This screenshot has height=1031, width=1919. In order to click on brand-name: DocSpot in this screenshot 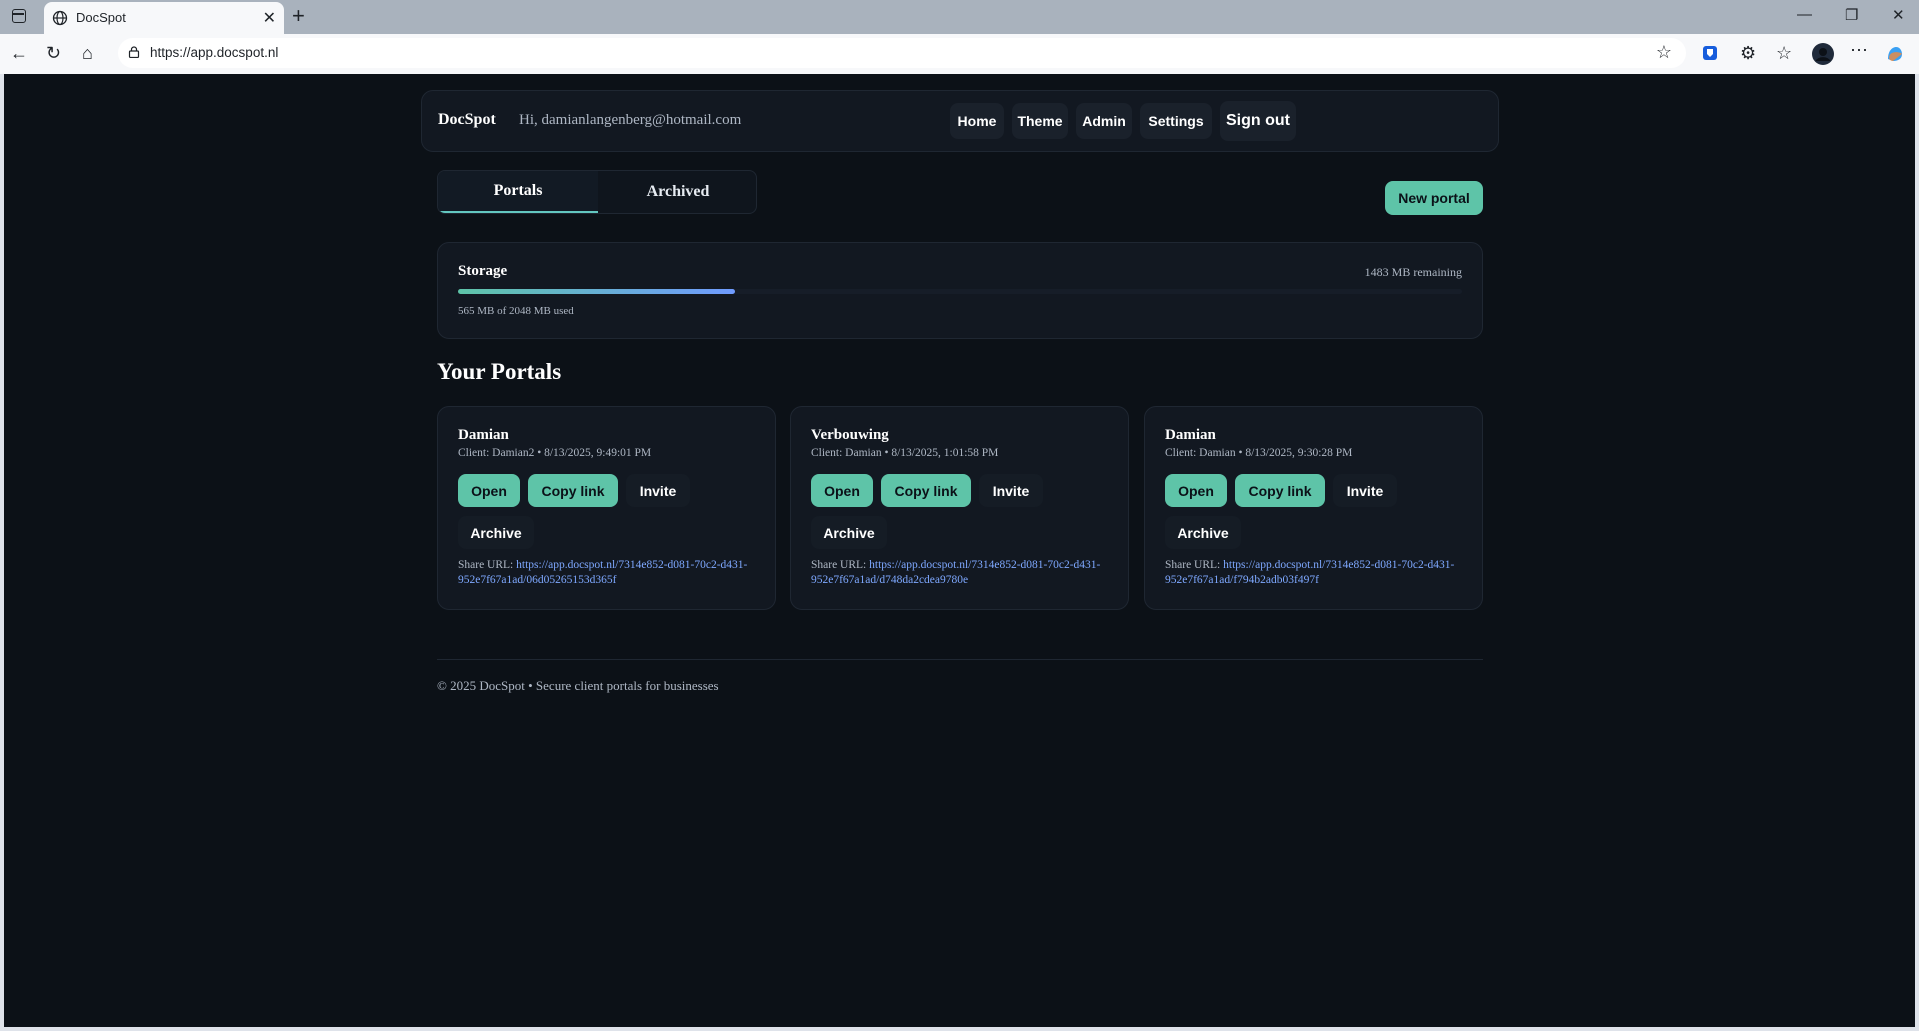, I will do `click(467, 120)`.